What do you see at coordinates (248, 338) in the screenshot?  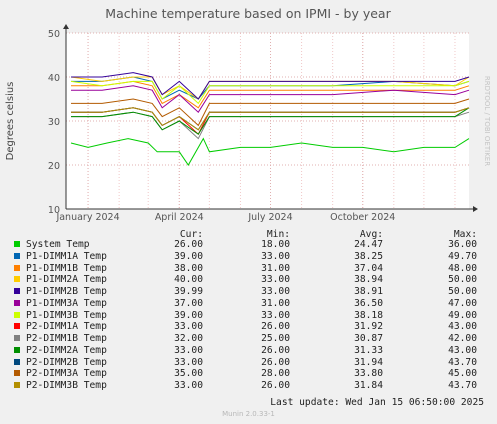 I see `legend-row: P2-DIMM1B Temp 32.00 25.00 30.87 42.00` at bounding box center [248, 338].